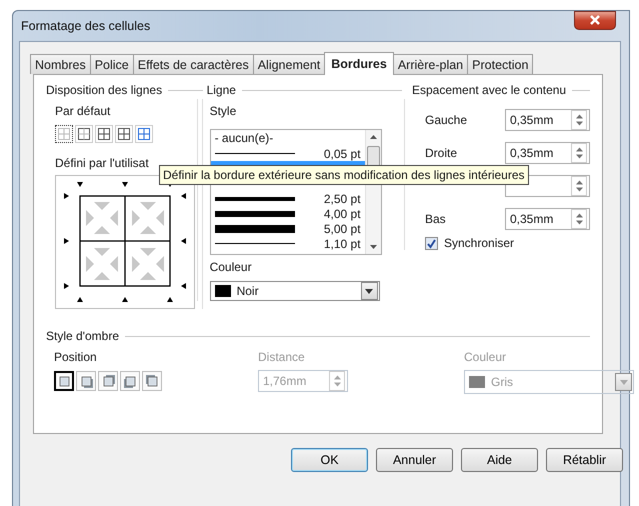  Describe the element at coordinates (430, 64) in the screenshot. I see `tab: Arrière-plan` at that location.